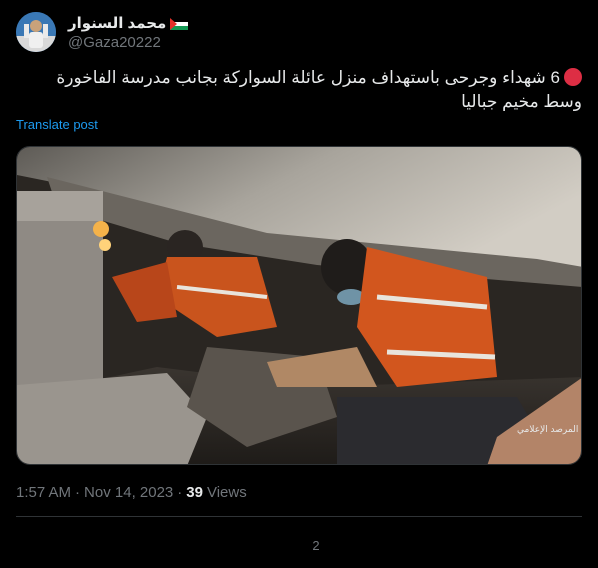 The height and width of the screenshot is (568, 598). Describe the element at coordinates (547, 430) in the screenshot. I see `image-watermark: المرصد الإعلامي` at that location.